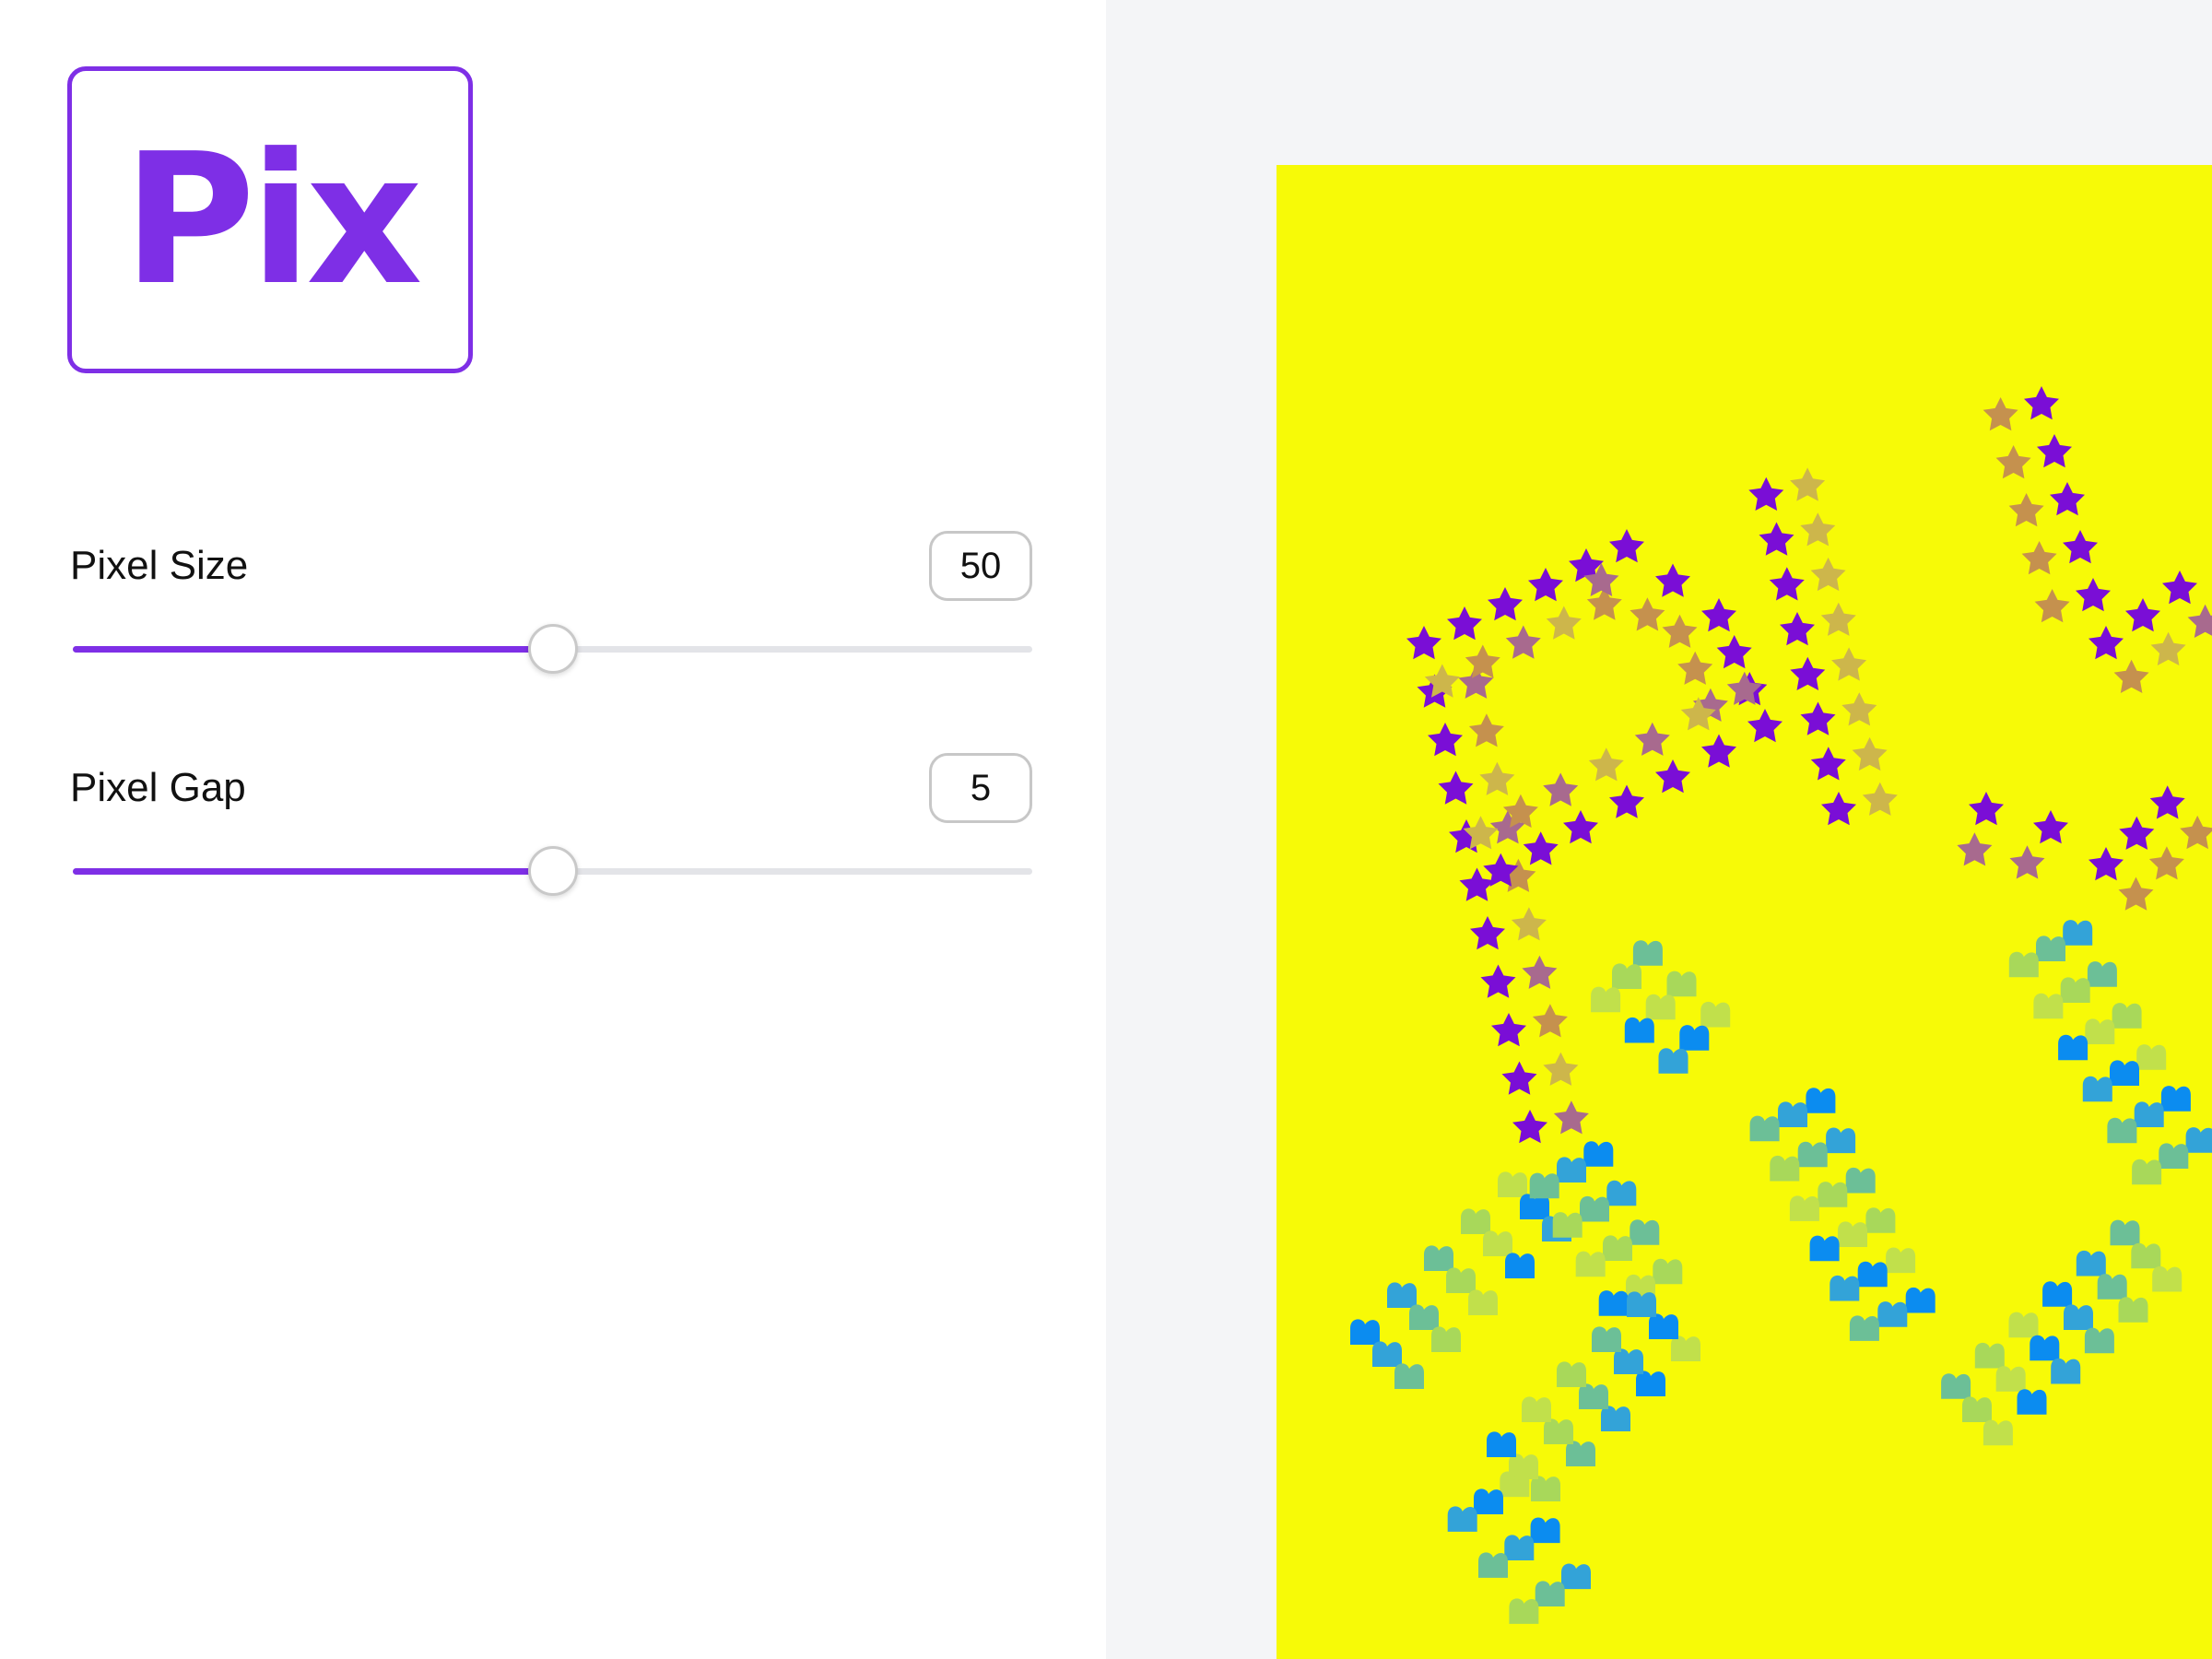  Describe the element at coordinates (980, 788) in the screenshot. I see `pixel-gap-input: 5` at that location.